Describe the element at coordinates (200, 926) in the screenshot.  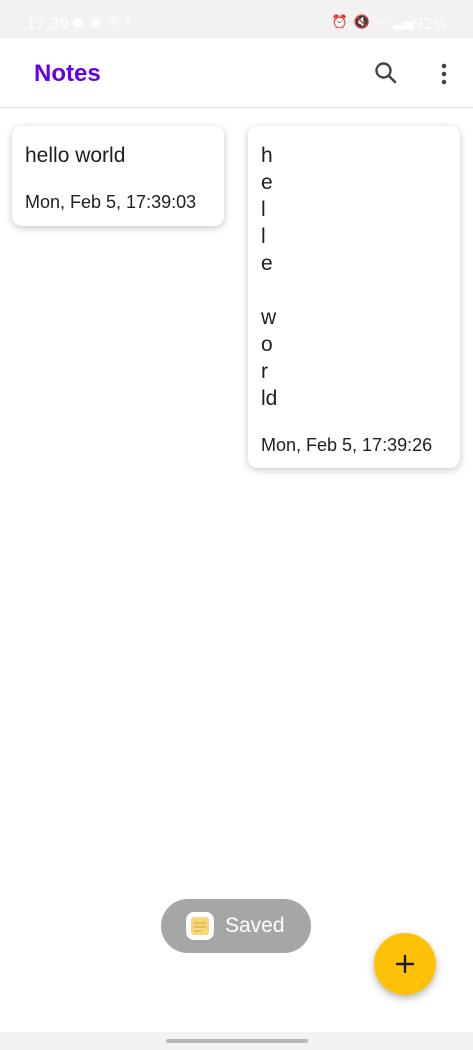
I see `sticky-note-icon` at that location.